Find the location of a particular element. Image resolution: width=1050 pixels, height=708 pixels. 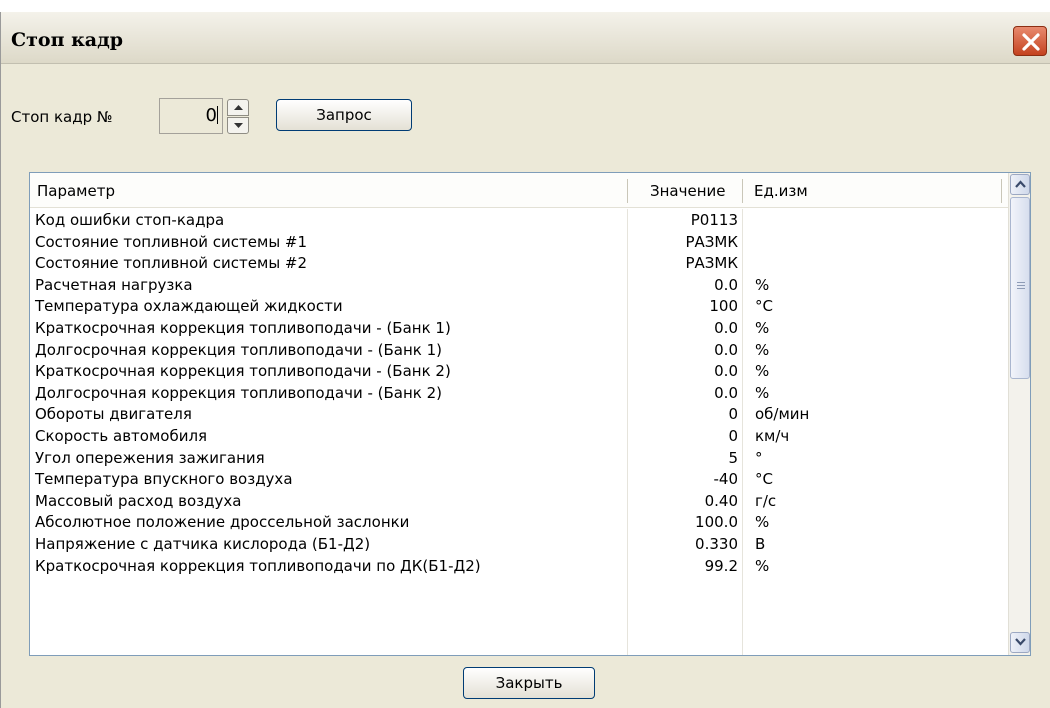

value-cell: 100 is located at coordinates (723, 306).